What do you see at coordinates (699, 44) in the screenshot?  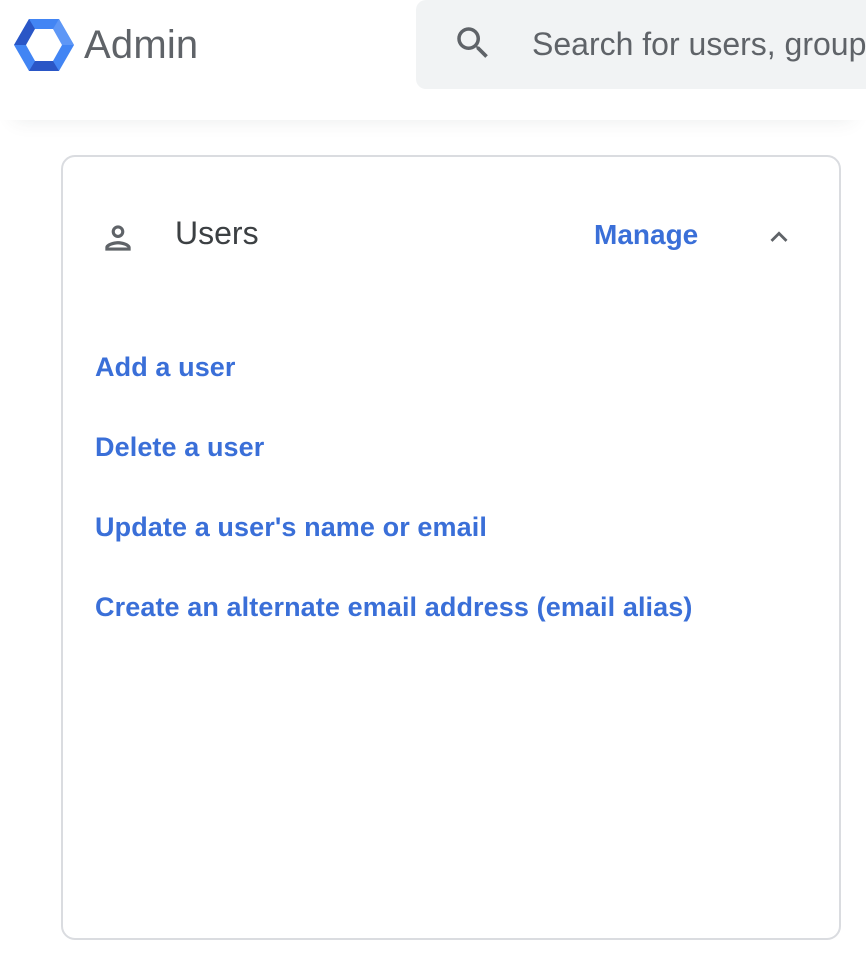 I see `search-input` at bounding box center [699, 44].